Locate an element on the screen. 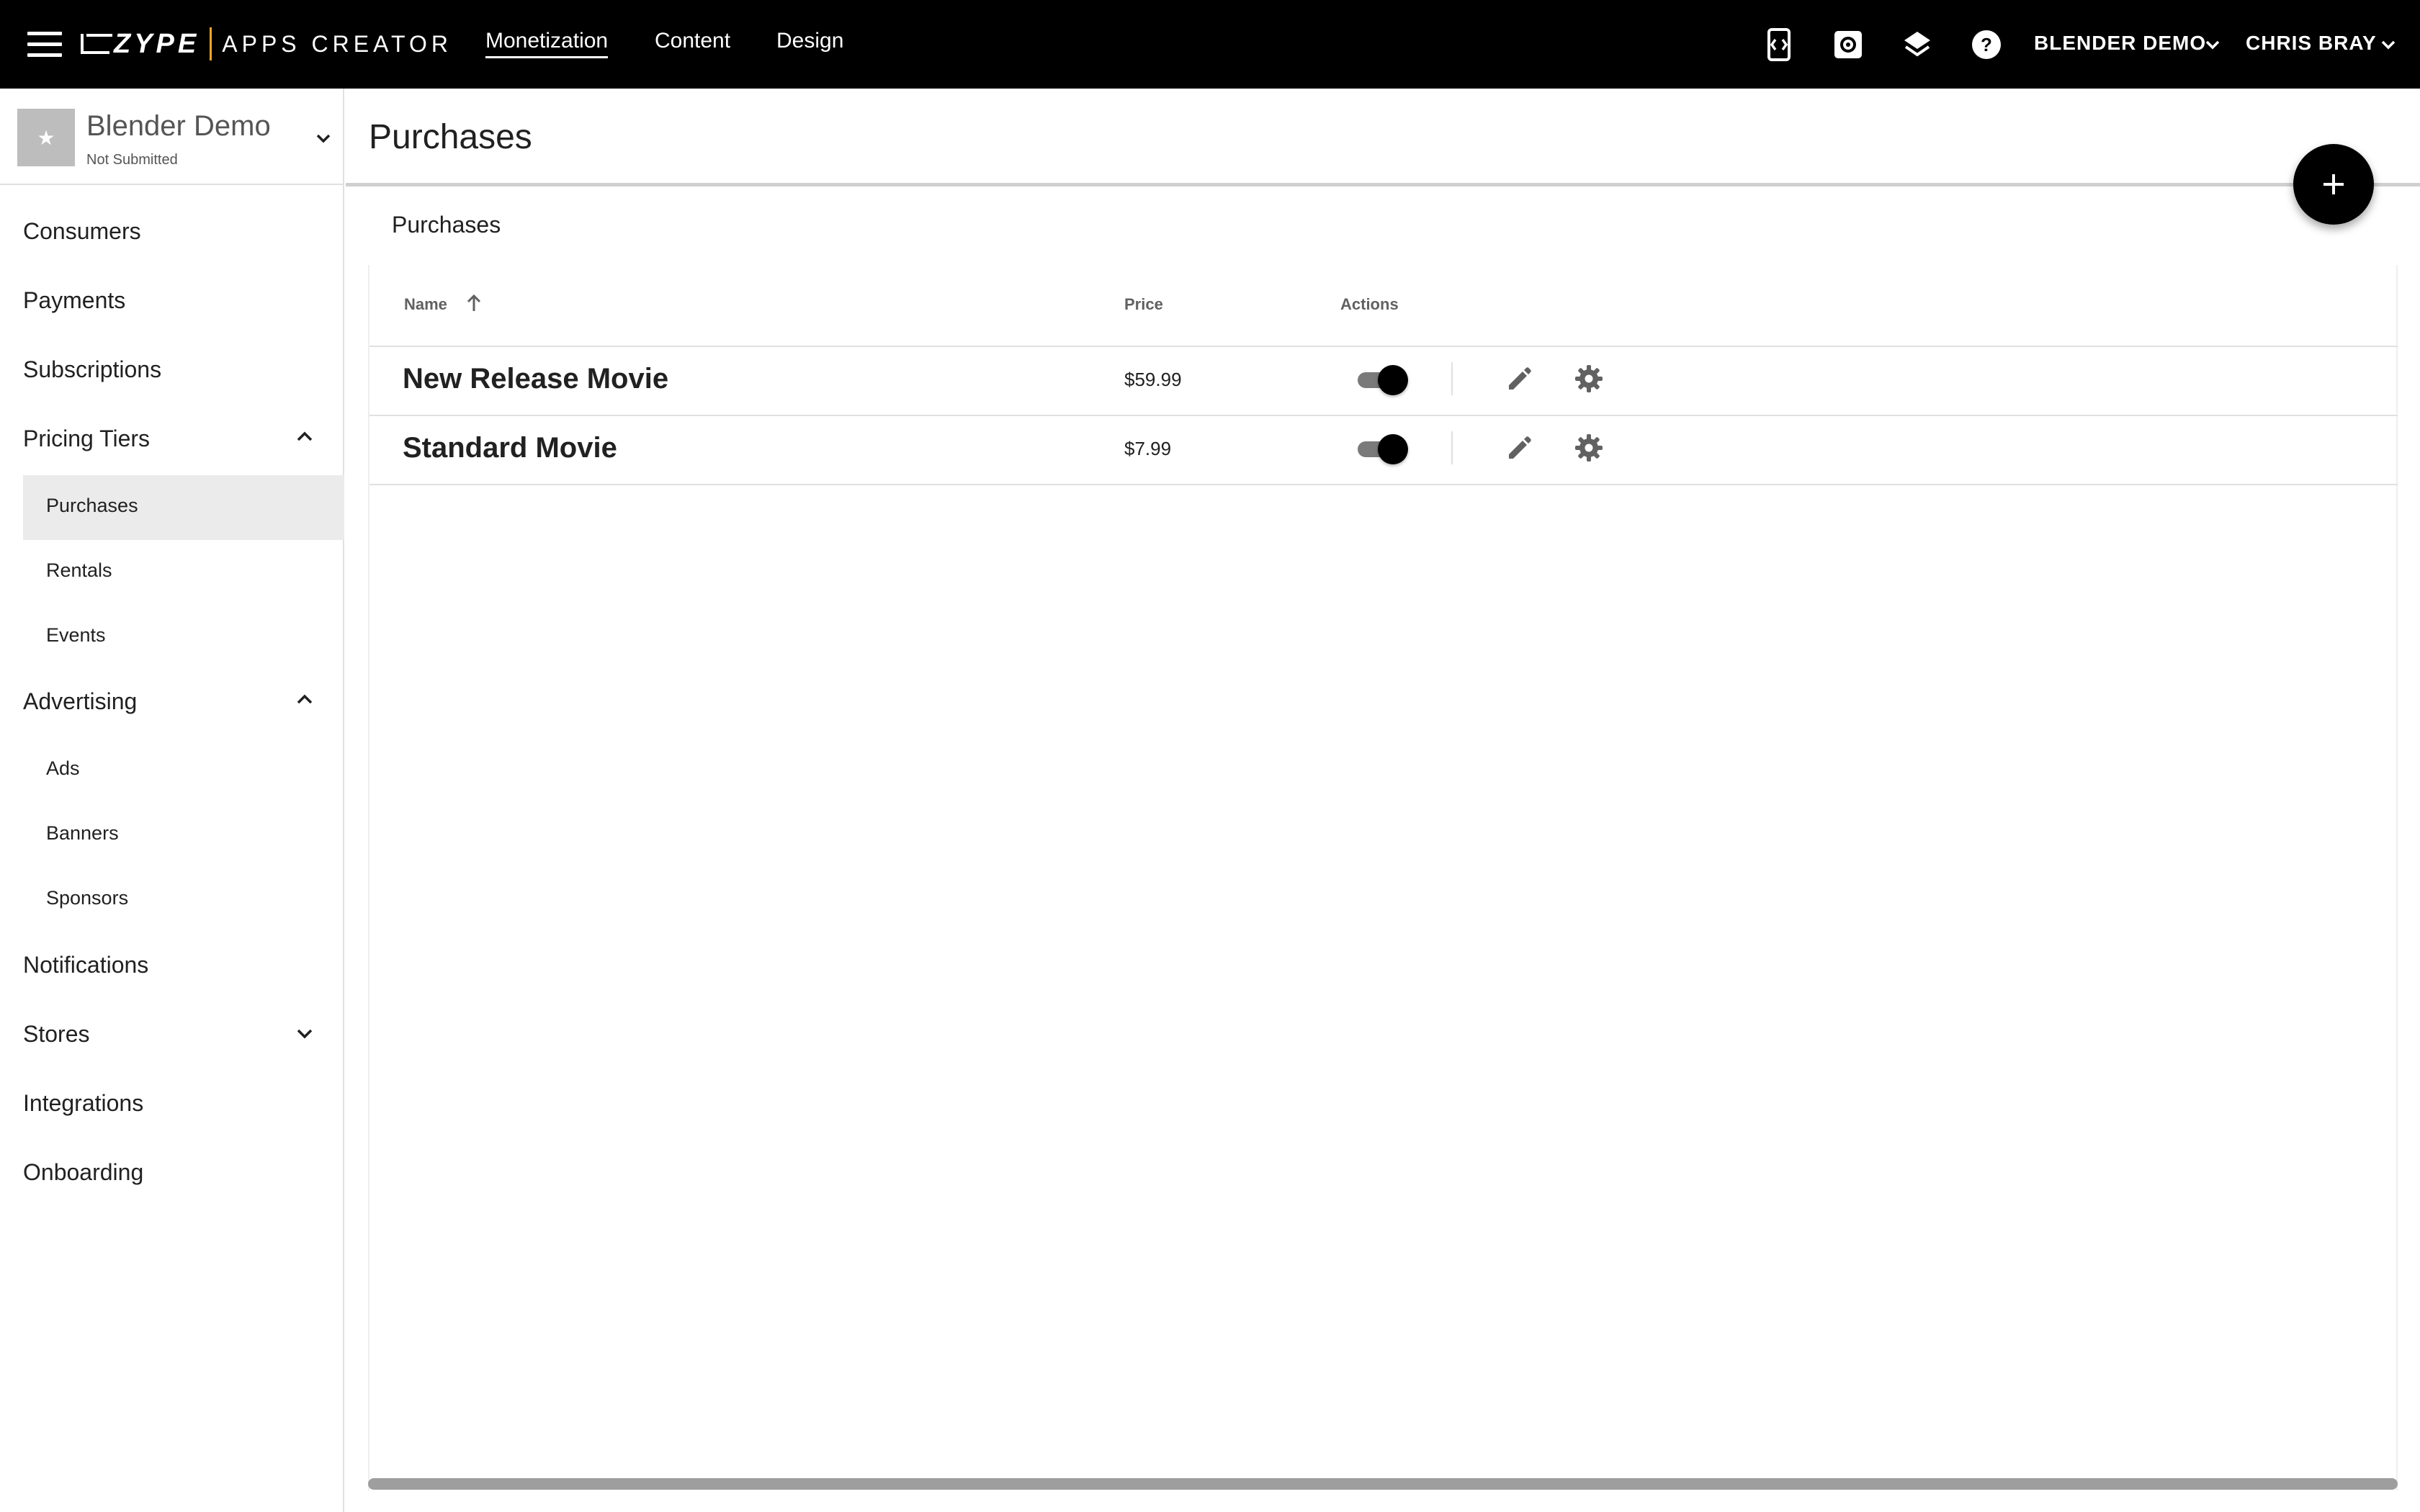 The width and height of the screenshot is (2420, 1512). help-icon: ? is located at coordinates (1986, 44).